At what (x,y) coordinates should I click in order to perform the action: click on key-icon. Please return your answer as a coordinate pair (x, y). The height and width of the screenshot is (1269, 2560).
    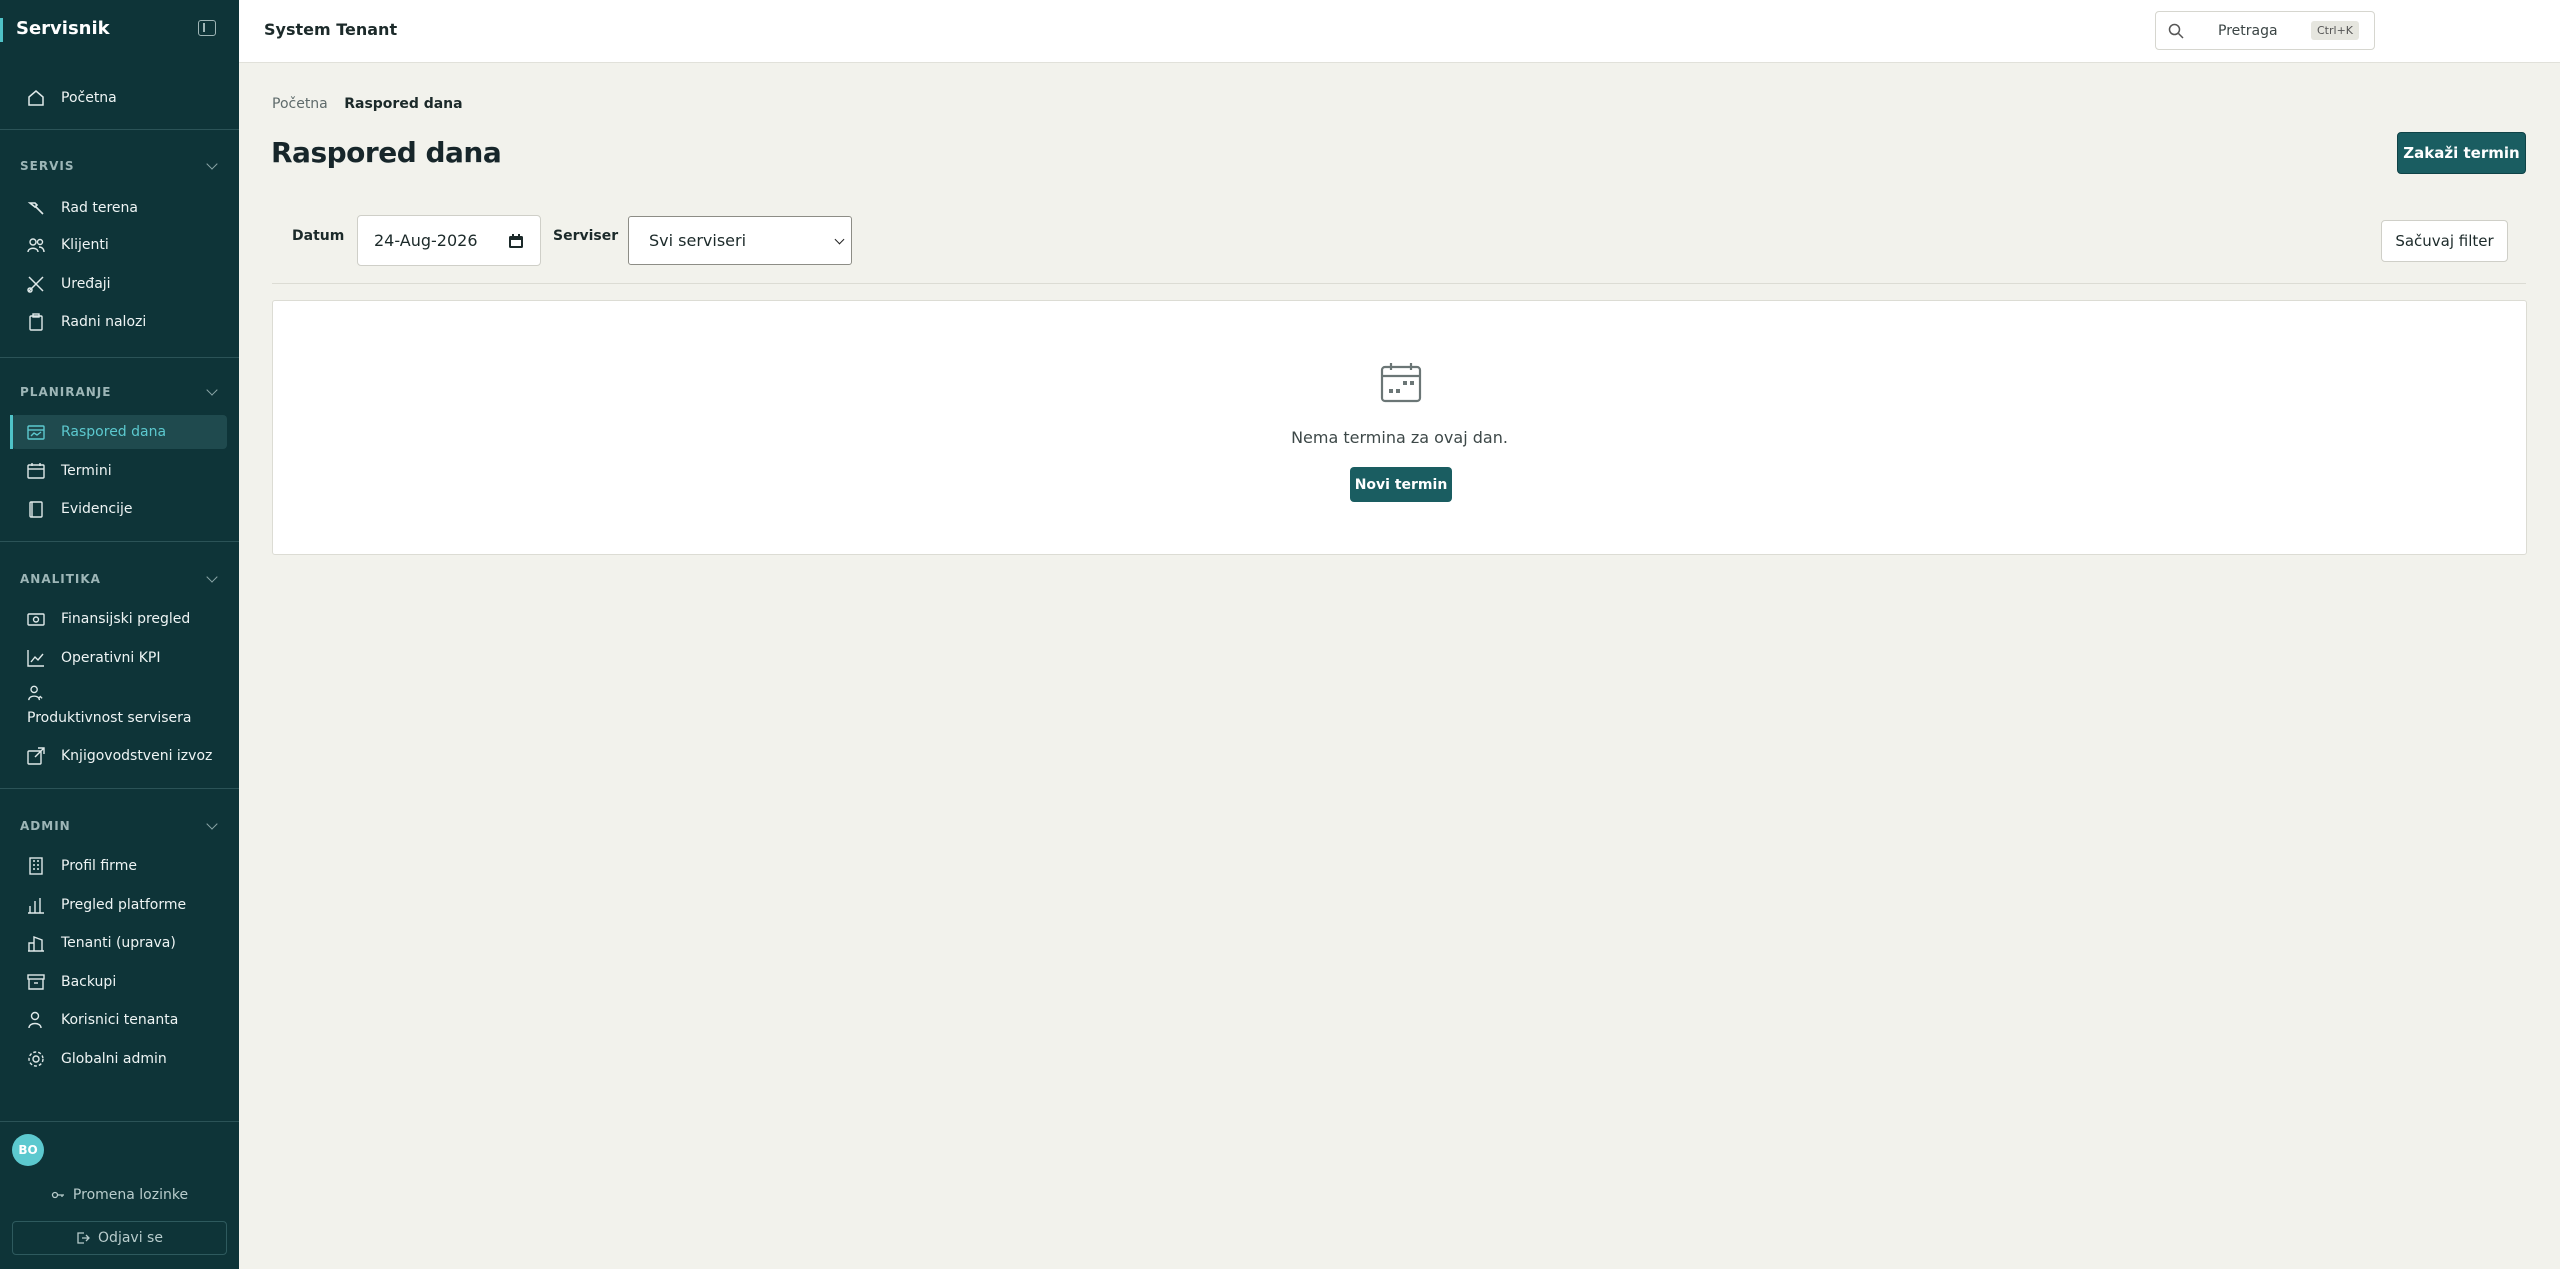
    Looking at the image, I should click on (57, 1195).